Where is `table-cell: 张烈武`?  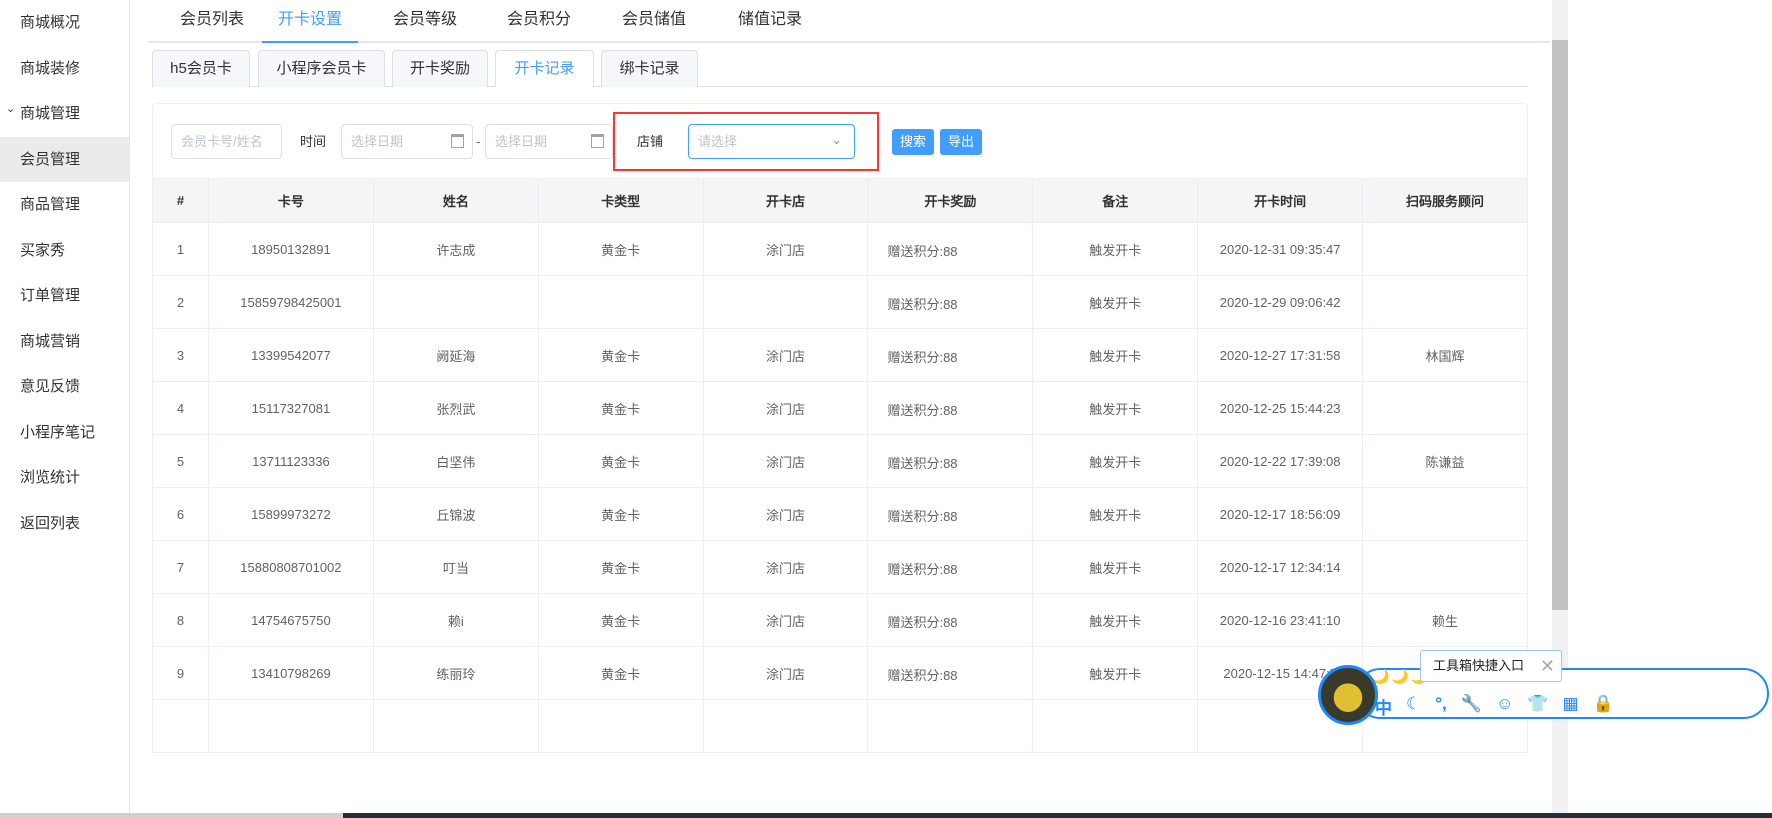 table-cell: 张烈武 is located at coordinates (455, 408).